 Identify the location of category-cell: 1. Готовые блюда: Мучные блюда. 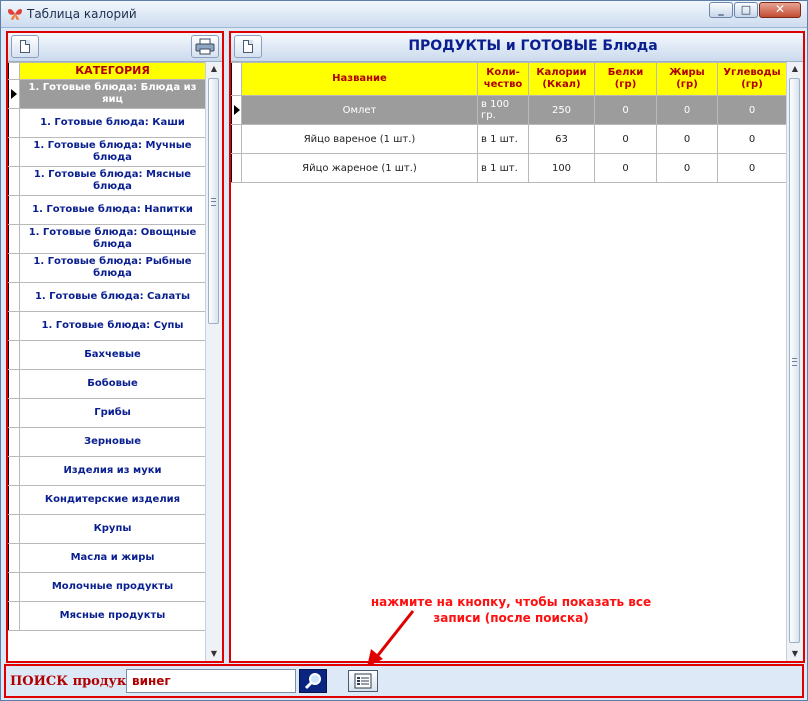
(112, 152).